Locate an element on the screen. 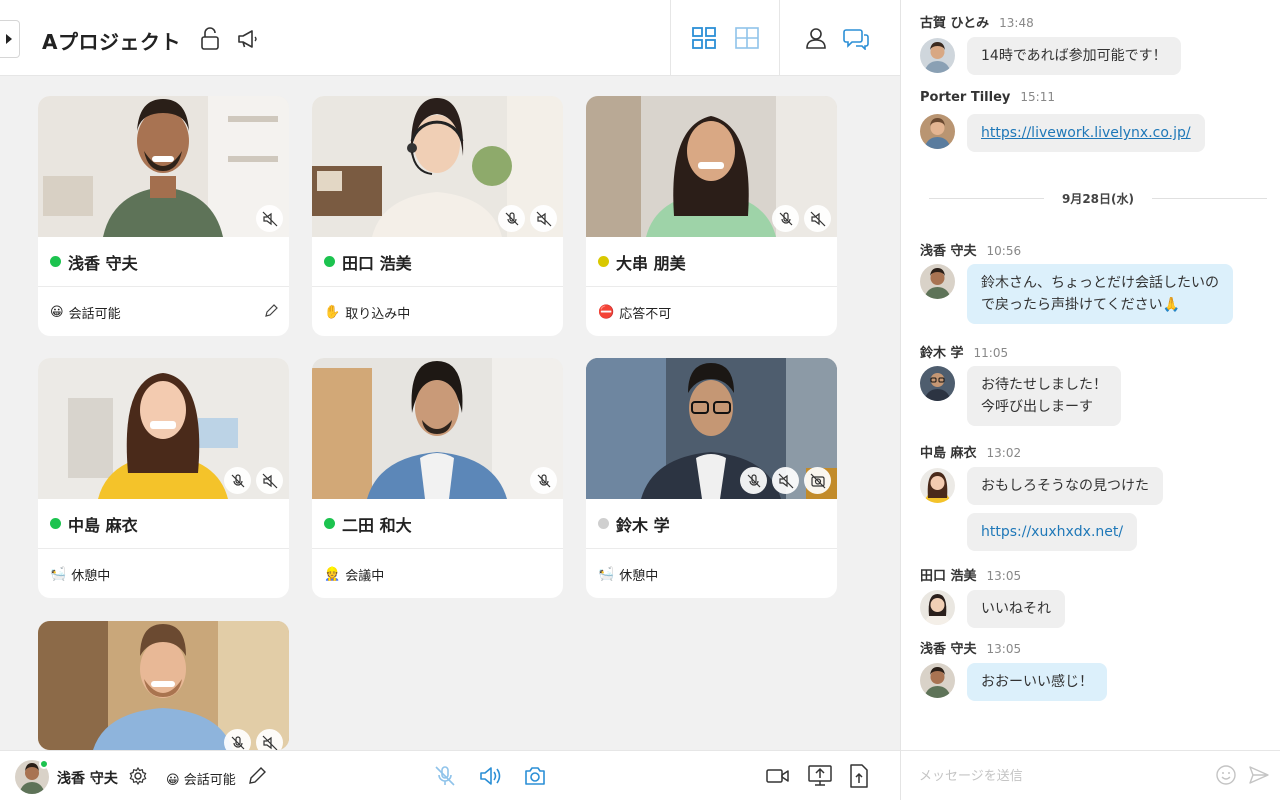  message-bubble: 14時であれば参加可能です！ is located at coordinates (1074, 56).